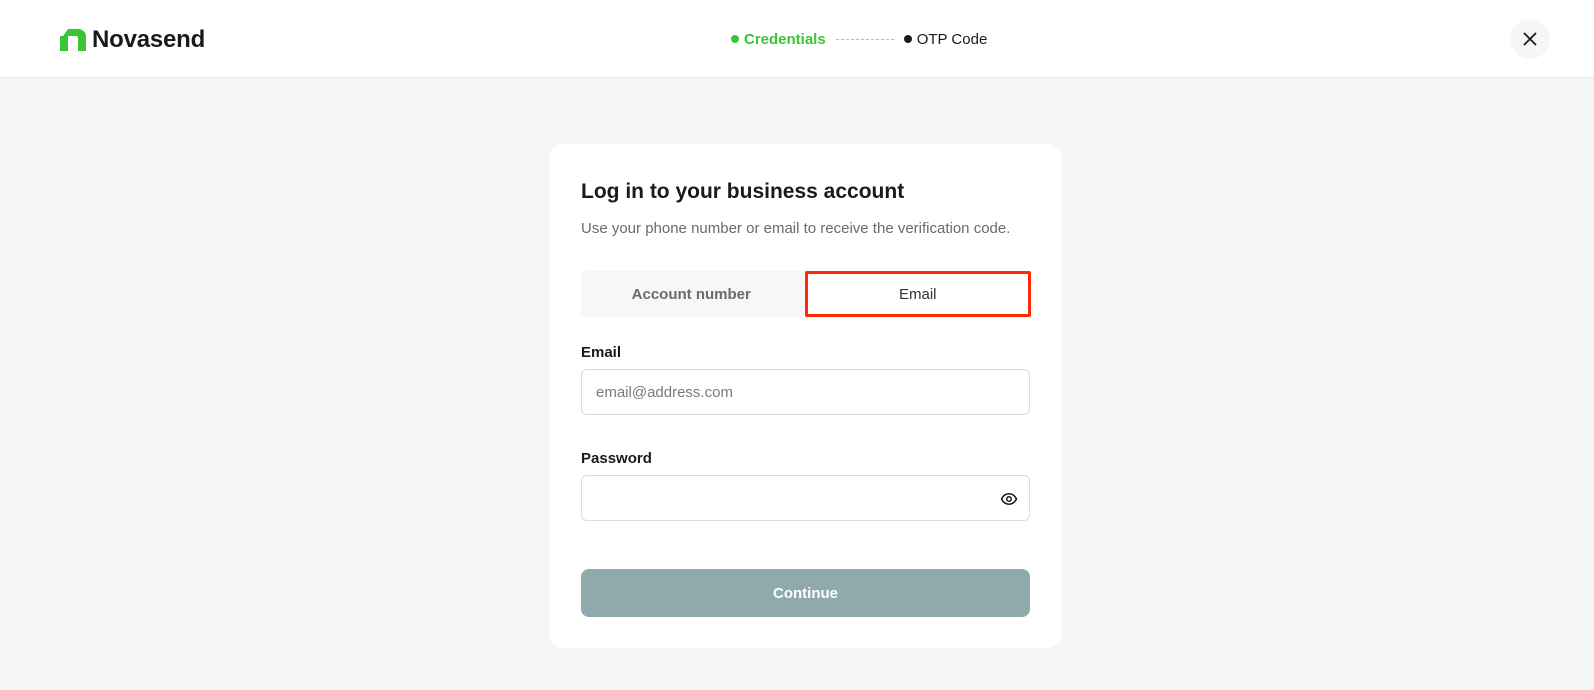 The height and width of the screenshot is (690, 1594). Describe the element at coordinates (864, 39) in the screenshot. I see `step-connector` at that location.